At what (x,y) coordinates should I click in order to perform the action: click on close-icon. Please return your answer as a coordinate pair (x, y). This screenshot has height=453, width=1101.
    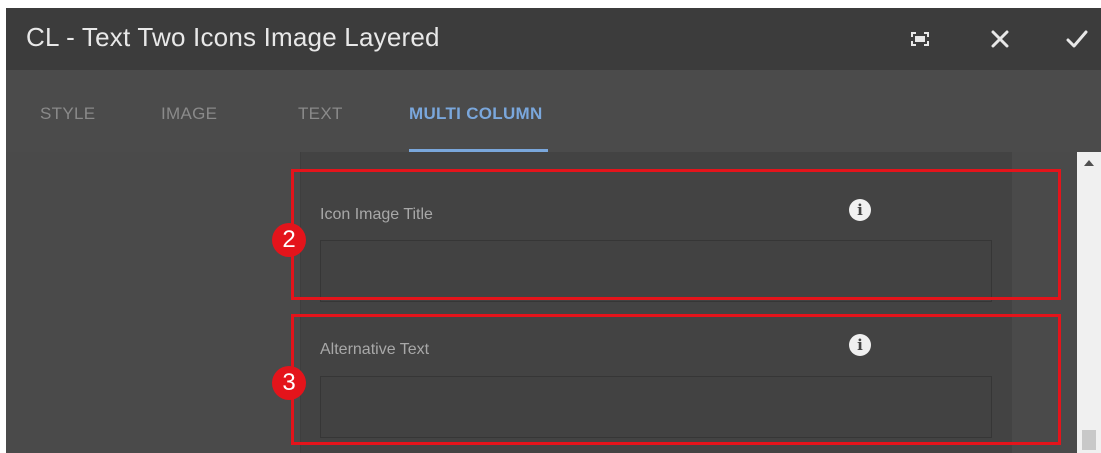
    Looking at the image, I should click on (1000, 39).